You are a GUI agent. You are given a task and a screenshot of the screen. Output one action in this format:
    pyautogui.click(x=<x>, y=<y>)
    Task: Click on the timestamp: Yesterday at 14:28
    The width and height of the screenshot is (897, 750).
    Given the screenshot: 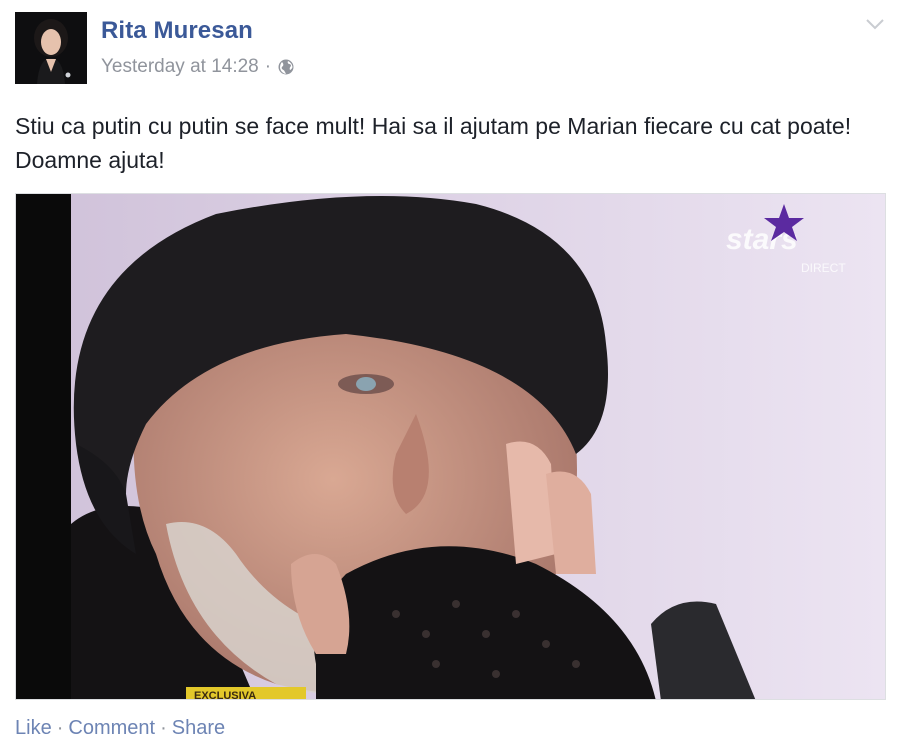 What is the action you would take?
    pyautogui.click(x=180, y=67)
    